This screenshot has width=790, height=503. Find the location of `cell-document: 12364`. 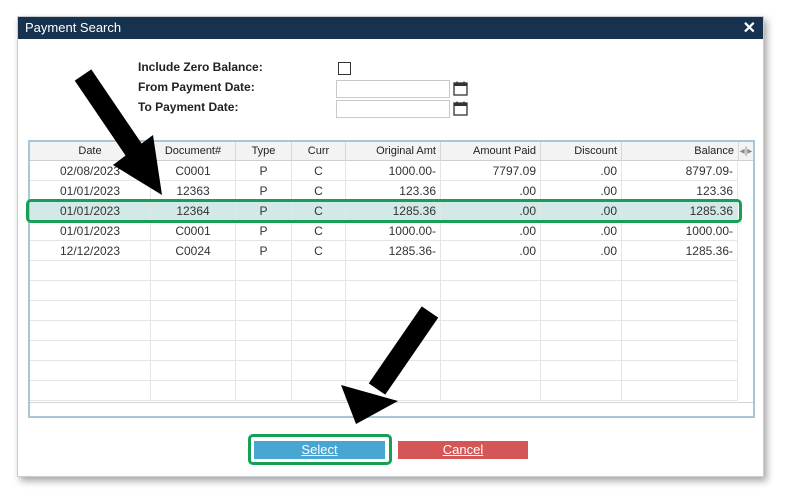

cell-document: 12364 is located at coordinates (193, 211).